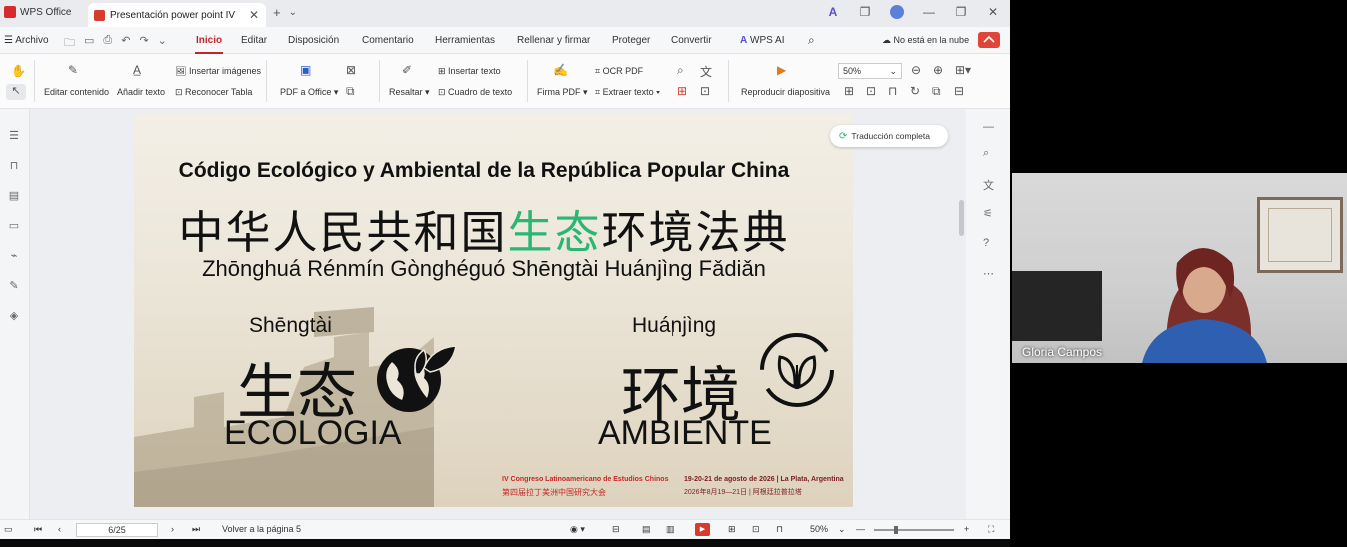 The height and width of the screenshot is (547, 1347). I want to click on fullscreen-icon: ⛶, so click(991, 529).